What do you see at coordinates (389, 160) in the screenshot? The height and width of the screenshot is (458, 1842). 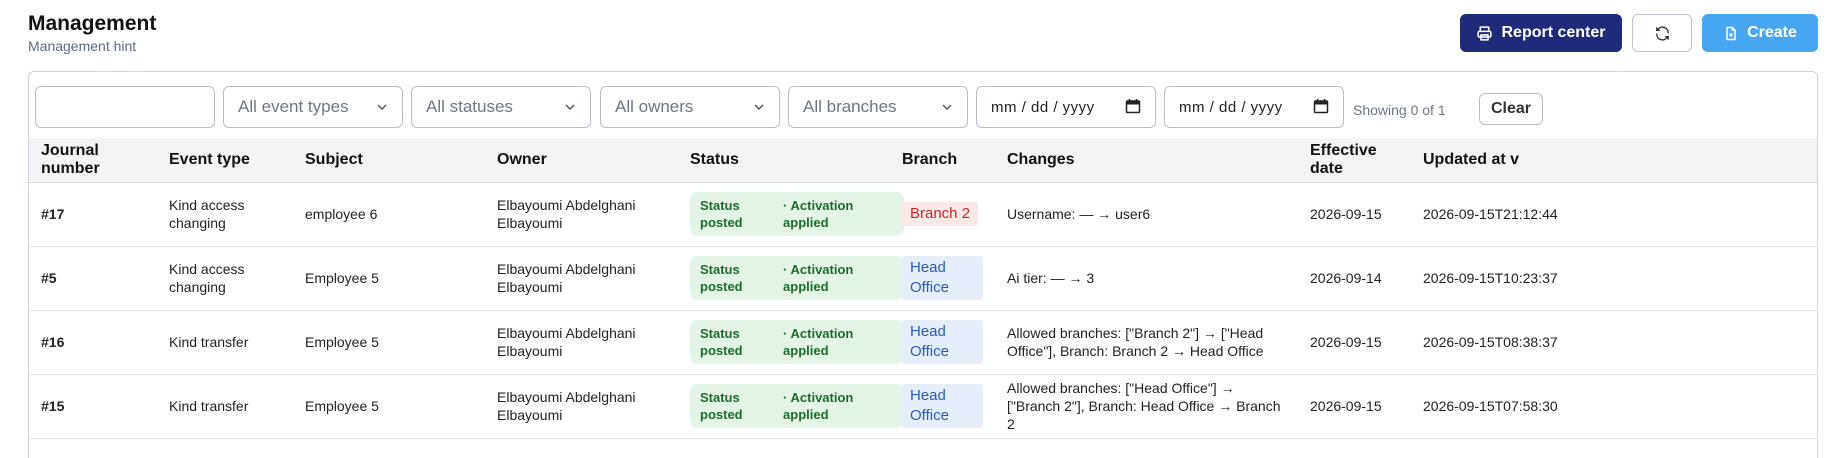 I see `col-subject: Subject` at bounding box center [389, 160].